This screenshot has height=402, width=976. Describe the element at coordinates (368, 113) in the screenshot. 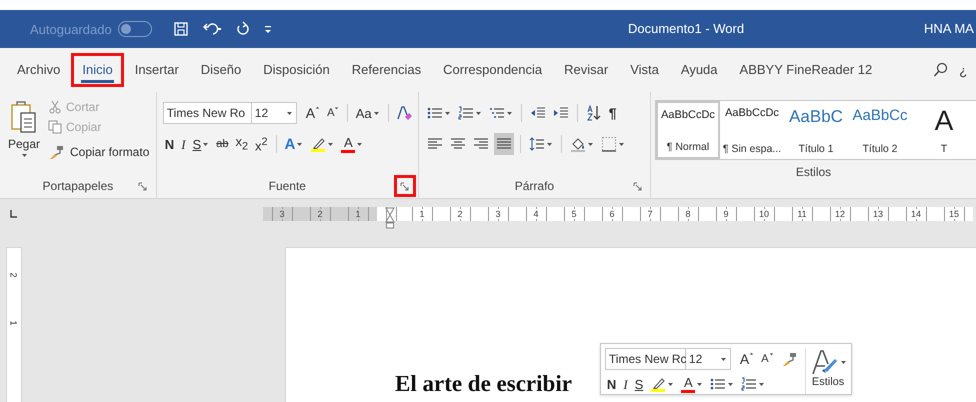

I see `change-case-button: Aa` at that location.